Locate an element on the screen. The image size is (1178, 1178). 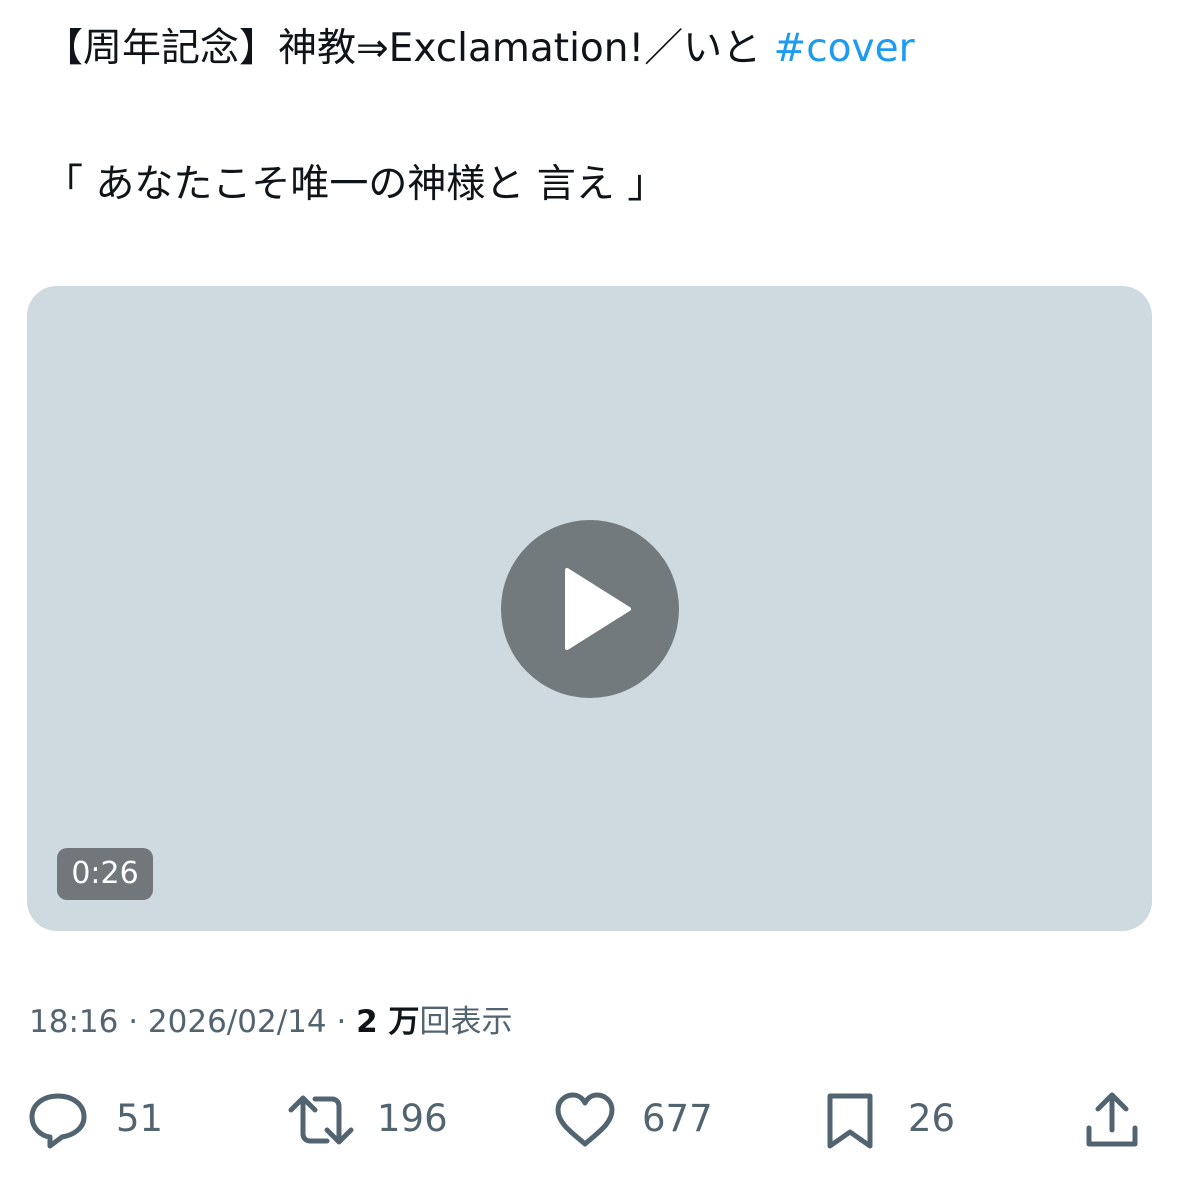
play-button is located at coordinates (590, 609).